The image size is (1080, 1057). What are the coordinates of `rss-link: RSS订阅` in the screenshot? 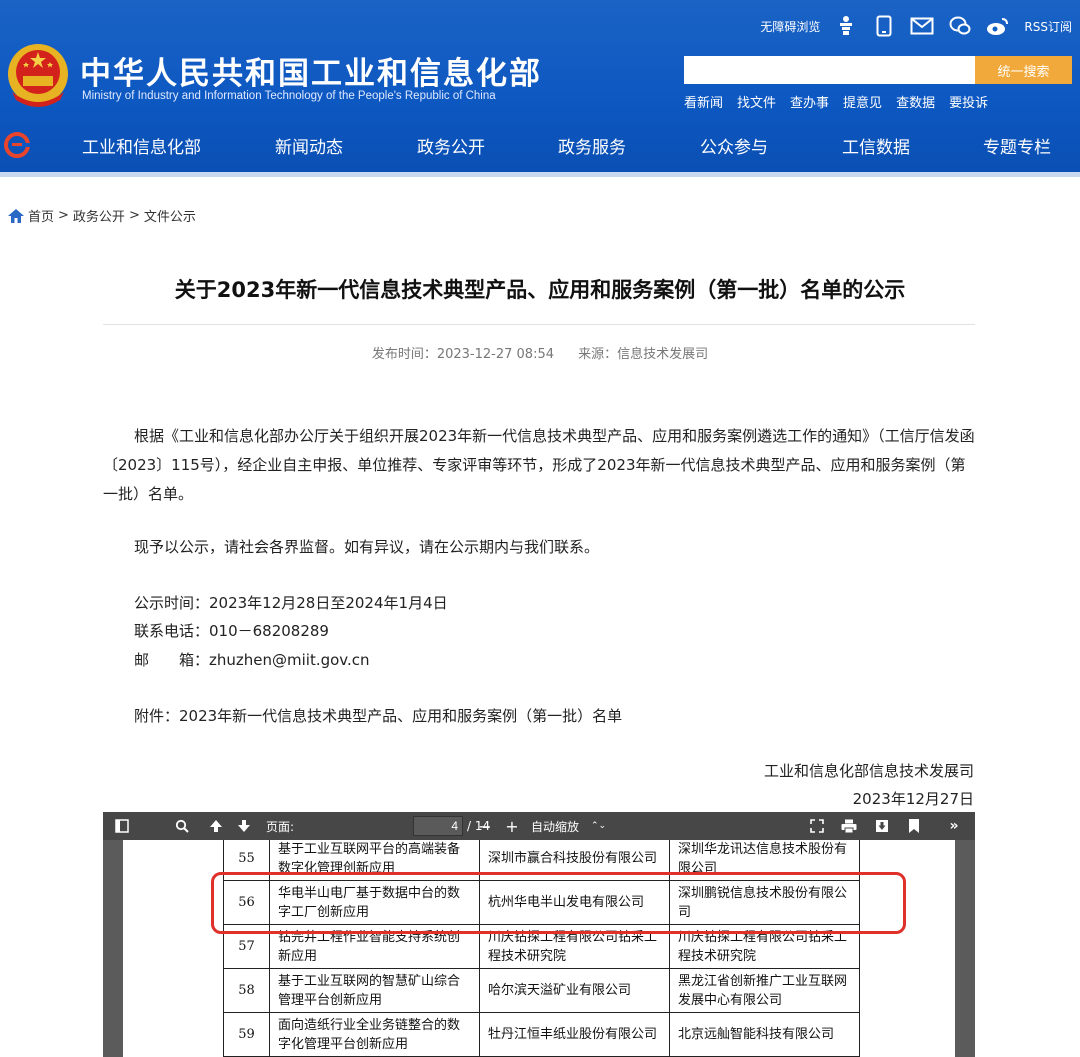 It's located at (1048, 26).